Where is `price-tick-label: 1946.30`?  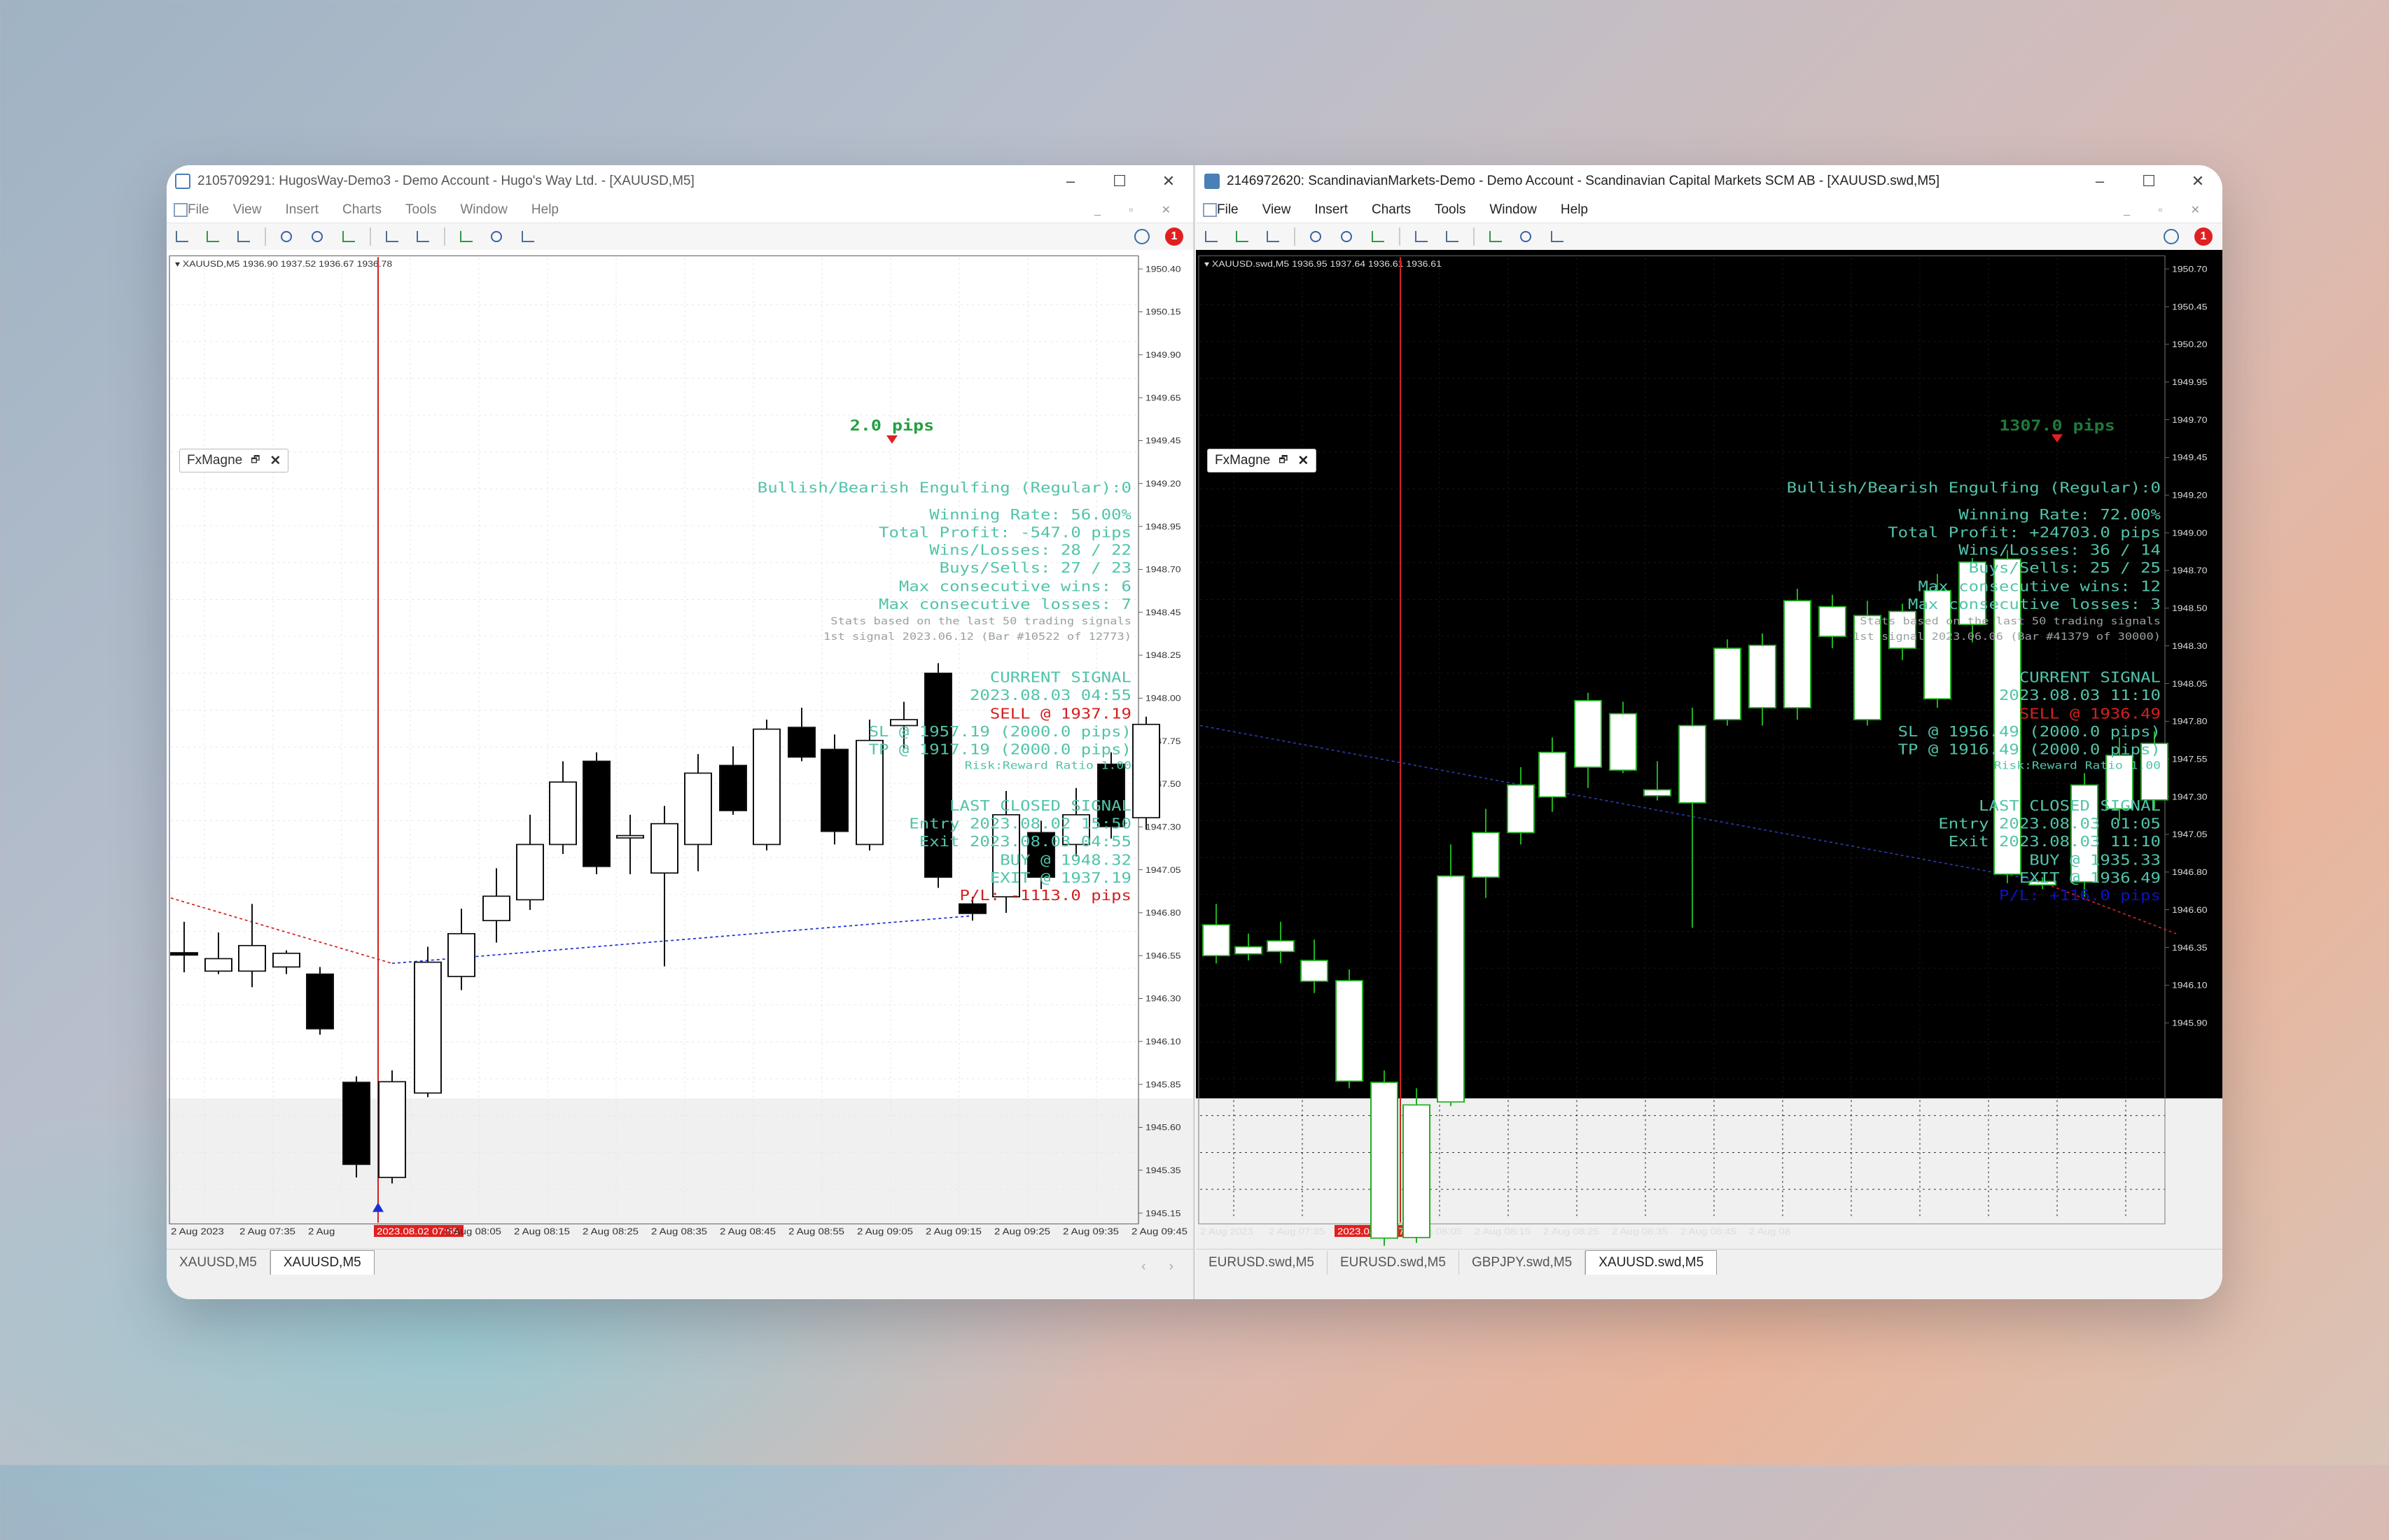 price-tick-label: 1946.30 is located at coordinates (1163, 999).